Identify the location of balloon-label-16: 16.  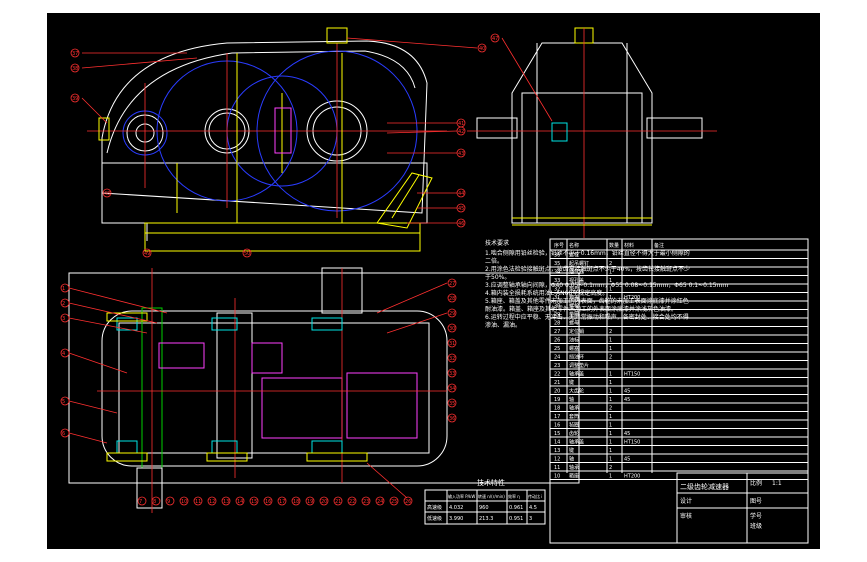
(268, 502).